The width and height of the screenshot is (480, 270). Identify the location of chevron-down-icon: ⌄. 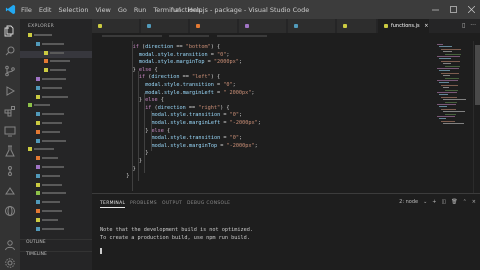
(425, 202).